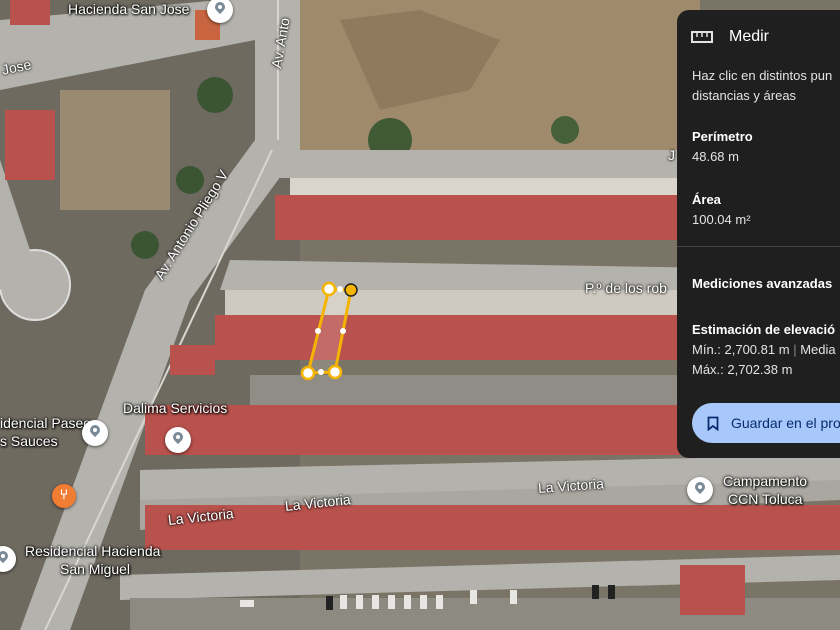  Describe the element at coordinates (758, 246) in the screenshot. I see `divider` at that location.